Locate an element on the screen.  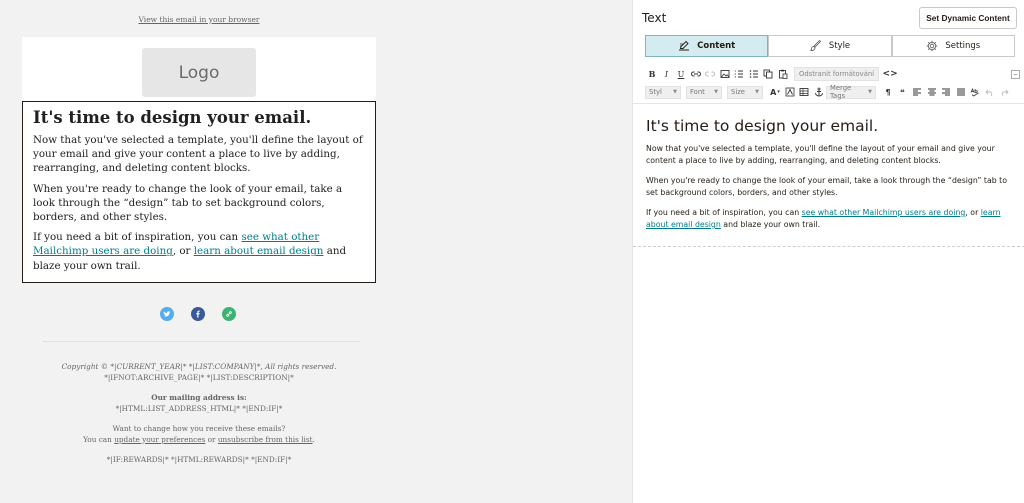
bullet-list-icon is located at coordinates (754, 74).